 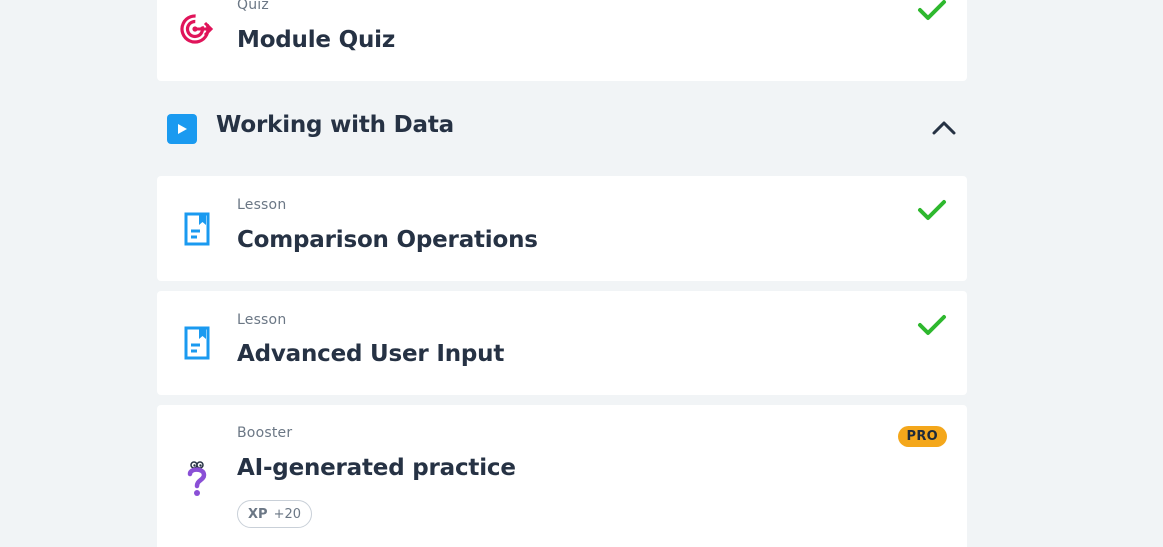 What do you see at coordinates (258, 514) in the screenshot?
I see `xp-label: XP` at bounding box center [258, 514].